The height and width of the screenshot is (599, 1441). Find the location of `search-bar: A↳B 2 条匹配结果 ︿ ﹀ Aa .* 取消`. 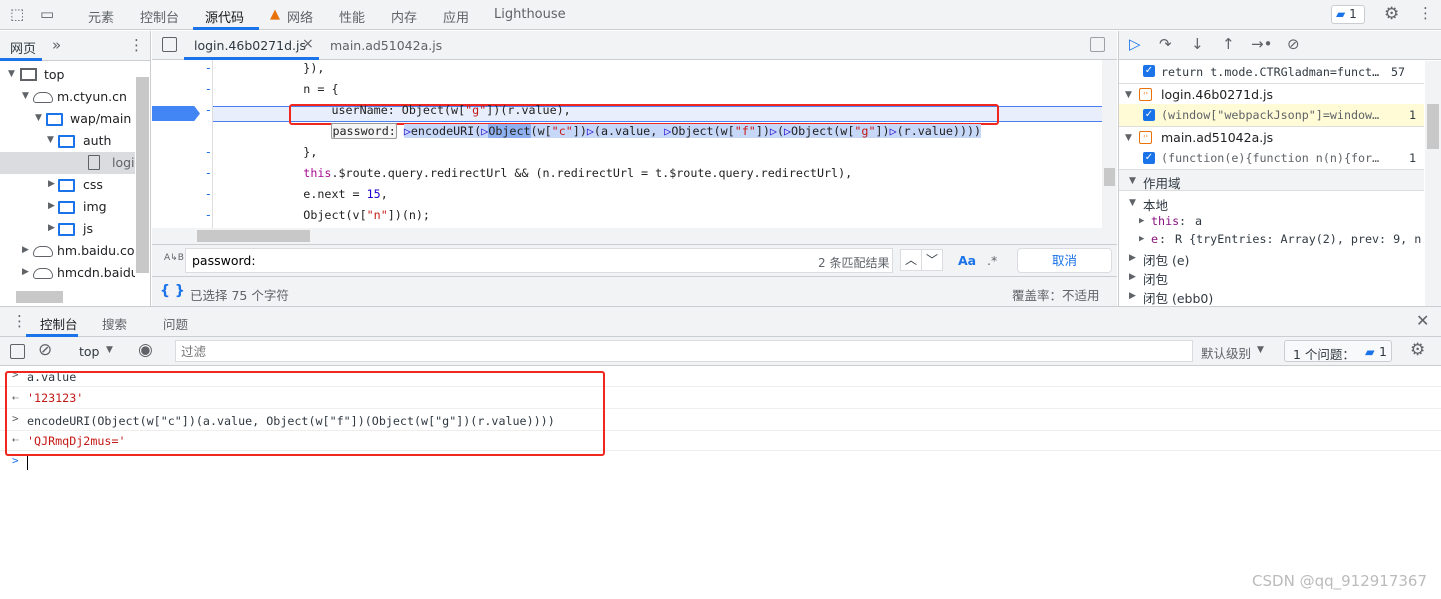

search-bar: A↳B 2 条匹配结果 ︿ ﹀ Aa .* 取消 is located at coordinates (634, 260).